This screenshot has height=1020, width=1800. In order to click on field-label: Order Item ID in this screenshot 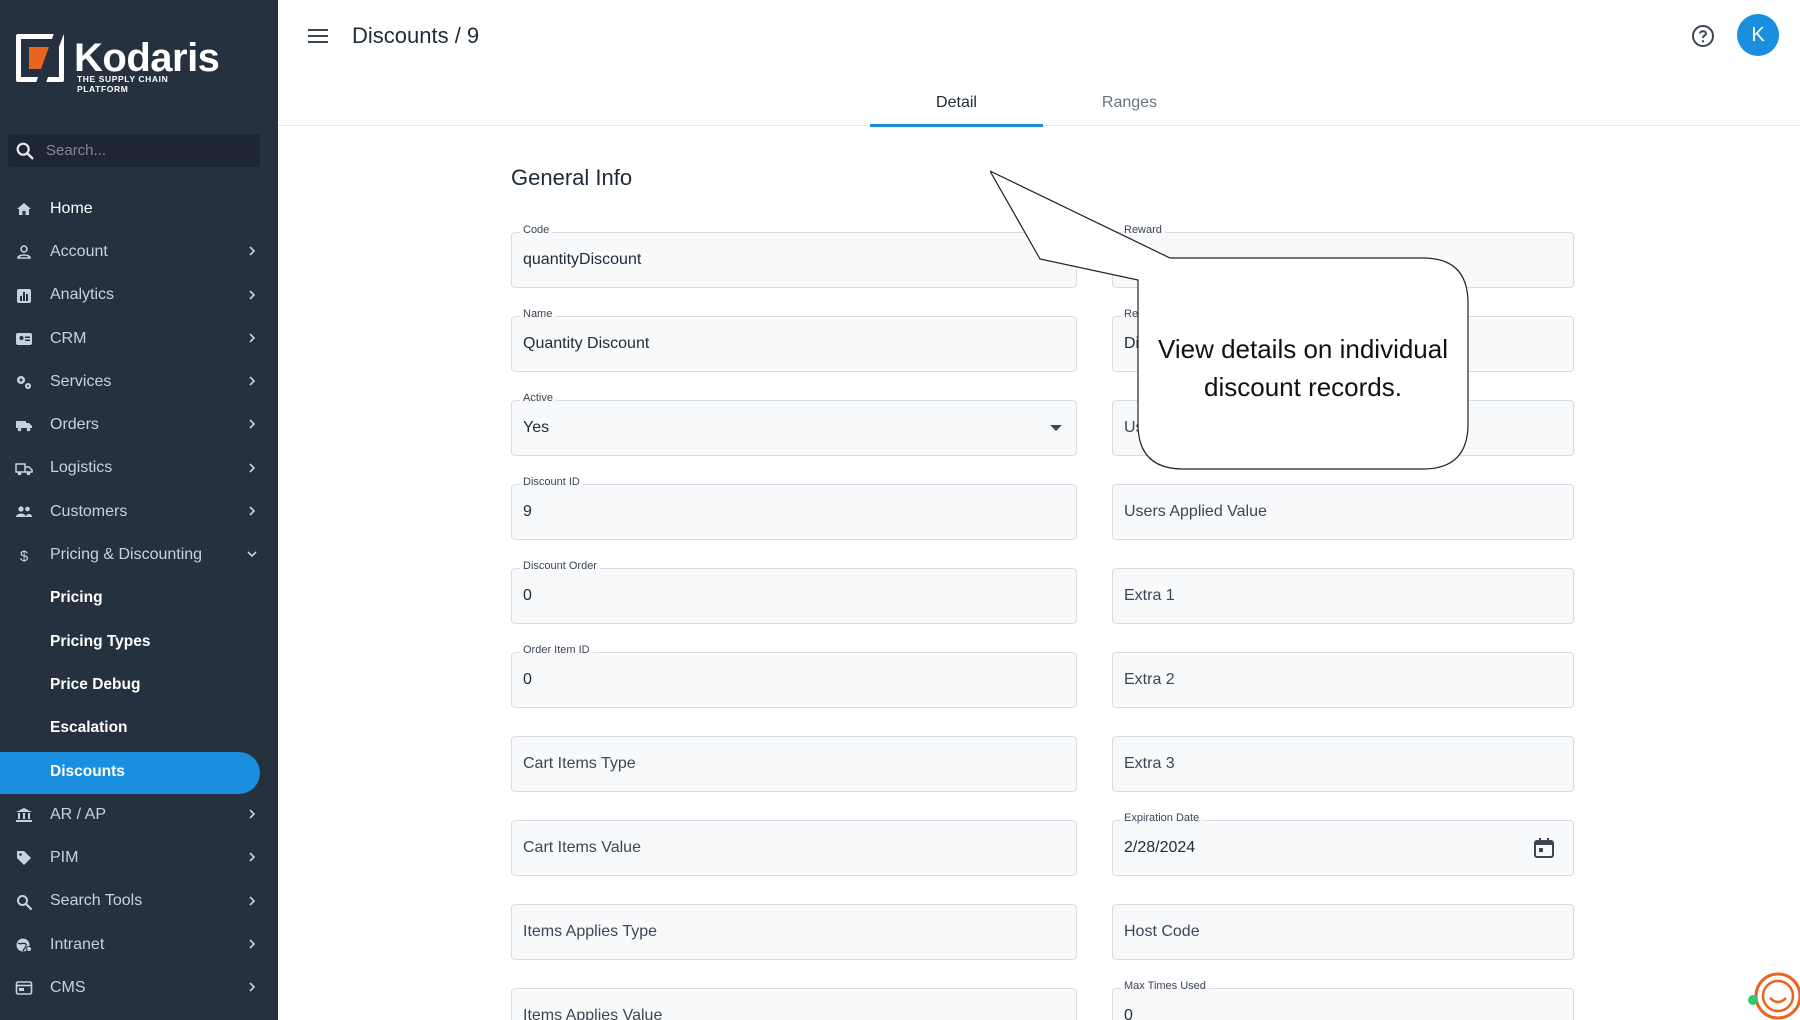, I will do `click(556, 650)`.